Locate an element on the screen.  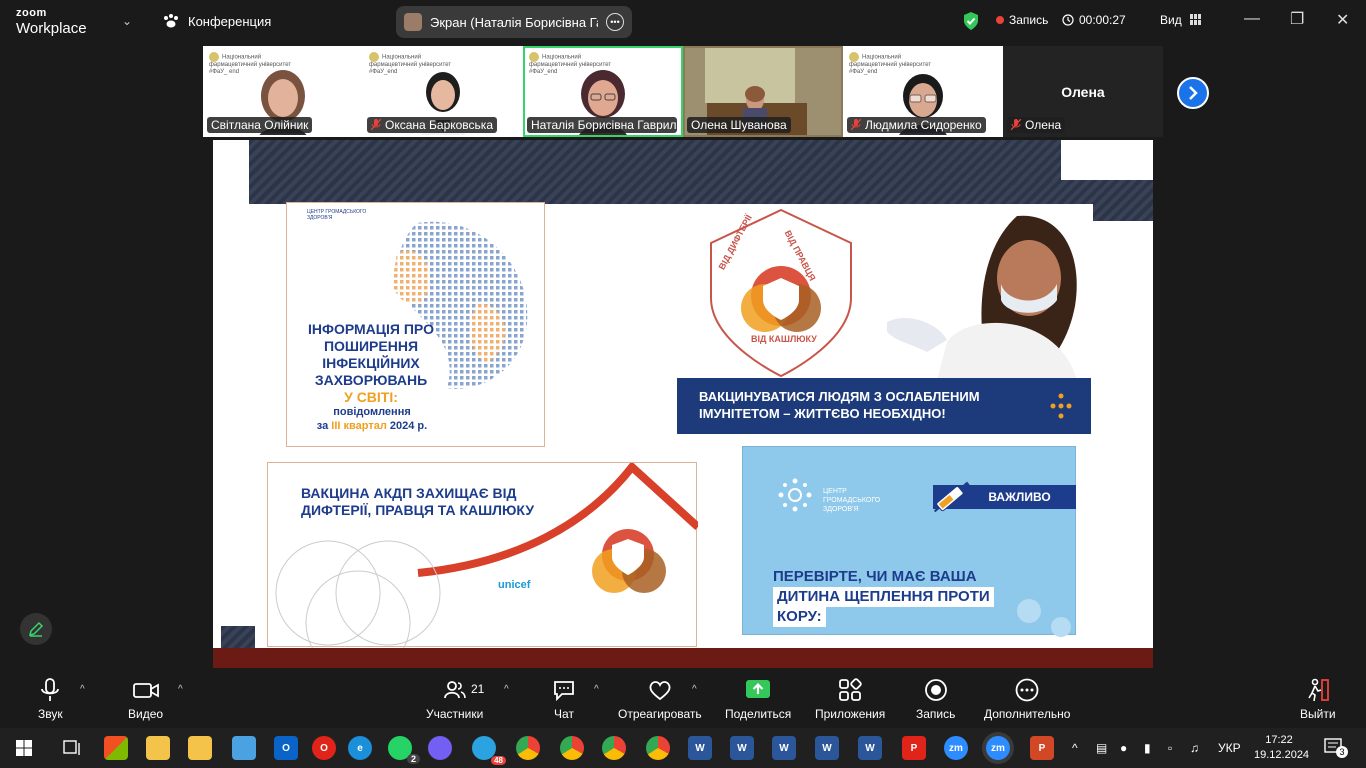
more-button: Дополнительно is located at coordinates (1027, 699).